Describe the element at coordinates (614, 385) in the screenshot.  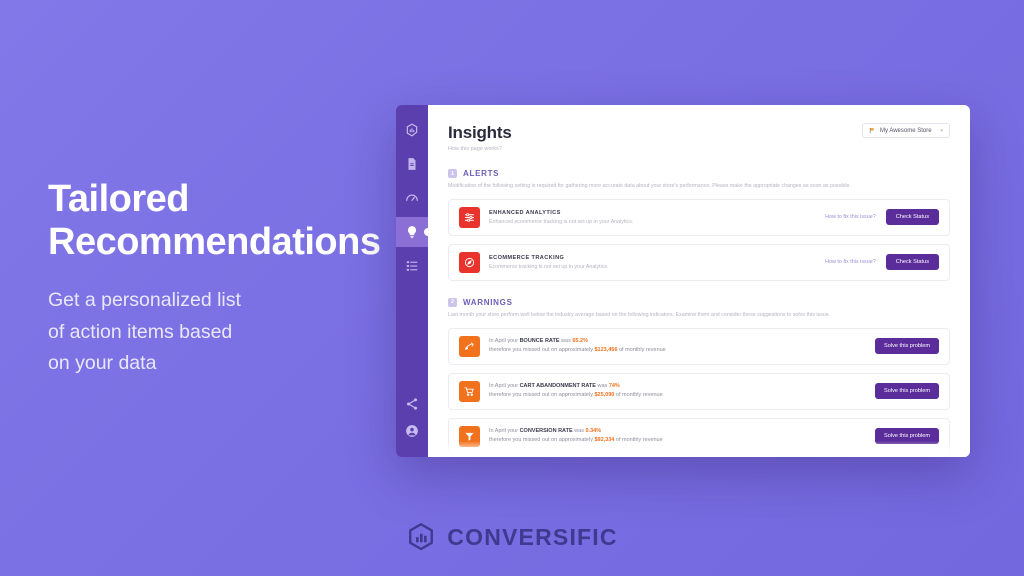
I see `warning-metric-value: 74%` at that location.